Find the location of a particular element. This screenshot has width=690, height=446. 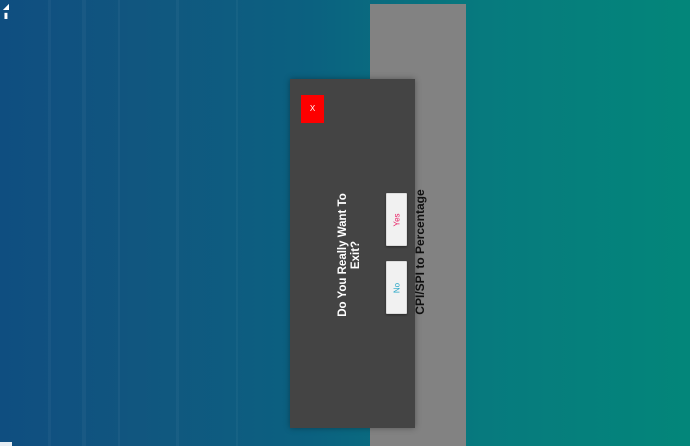

dialog-message: Do You Really Want To Exit? is located at coordinates (349, 255).